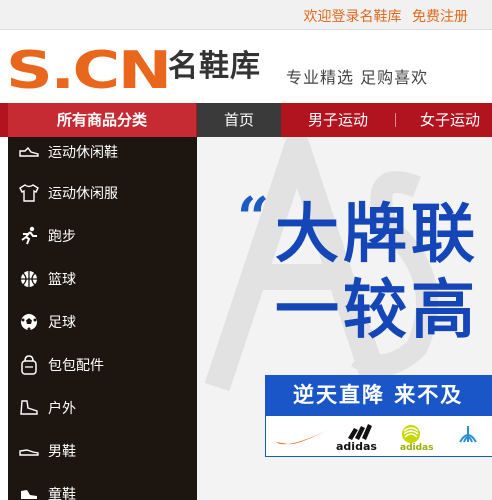 The image size is (492, 500). I want to click on category-label: 童鞋, so click(62, 493).